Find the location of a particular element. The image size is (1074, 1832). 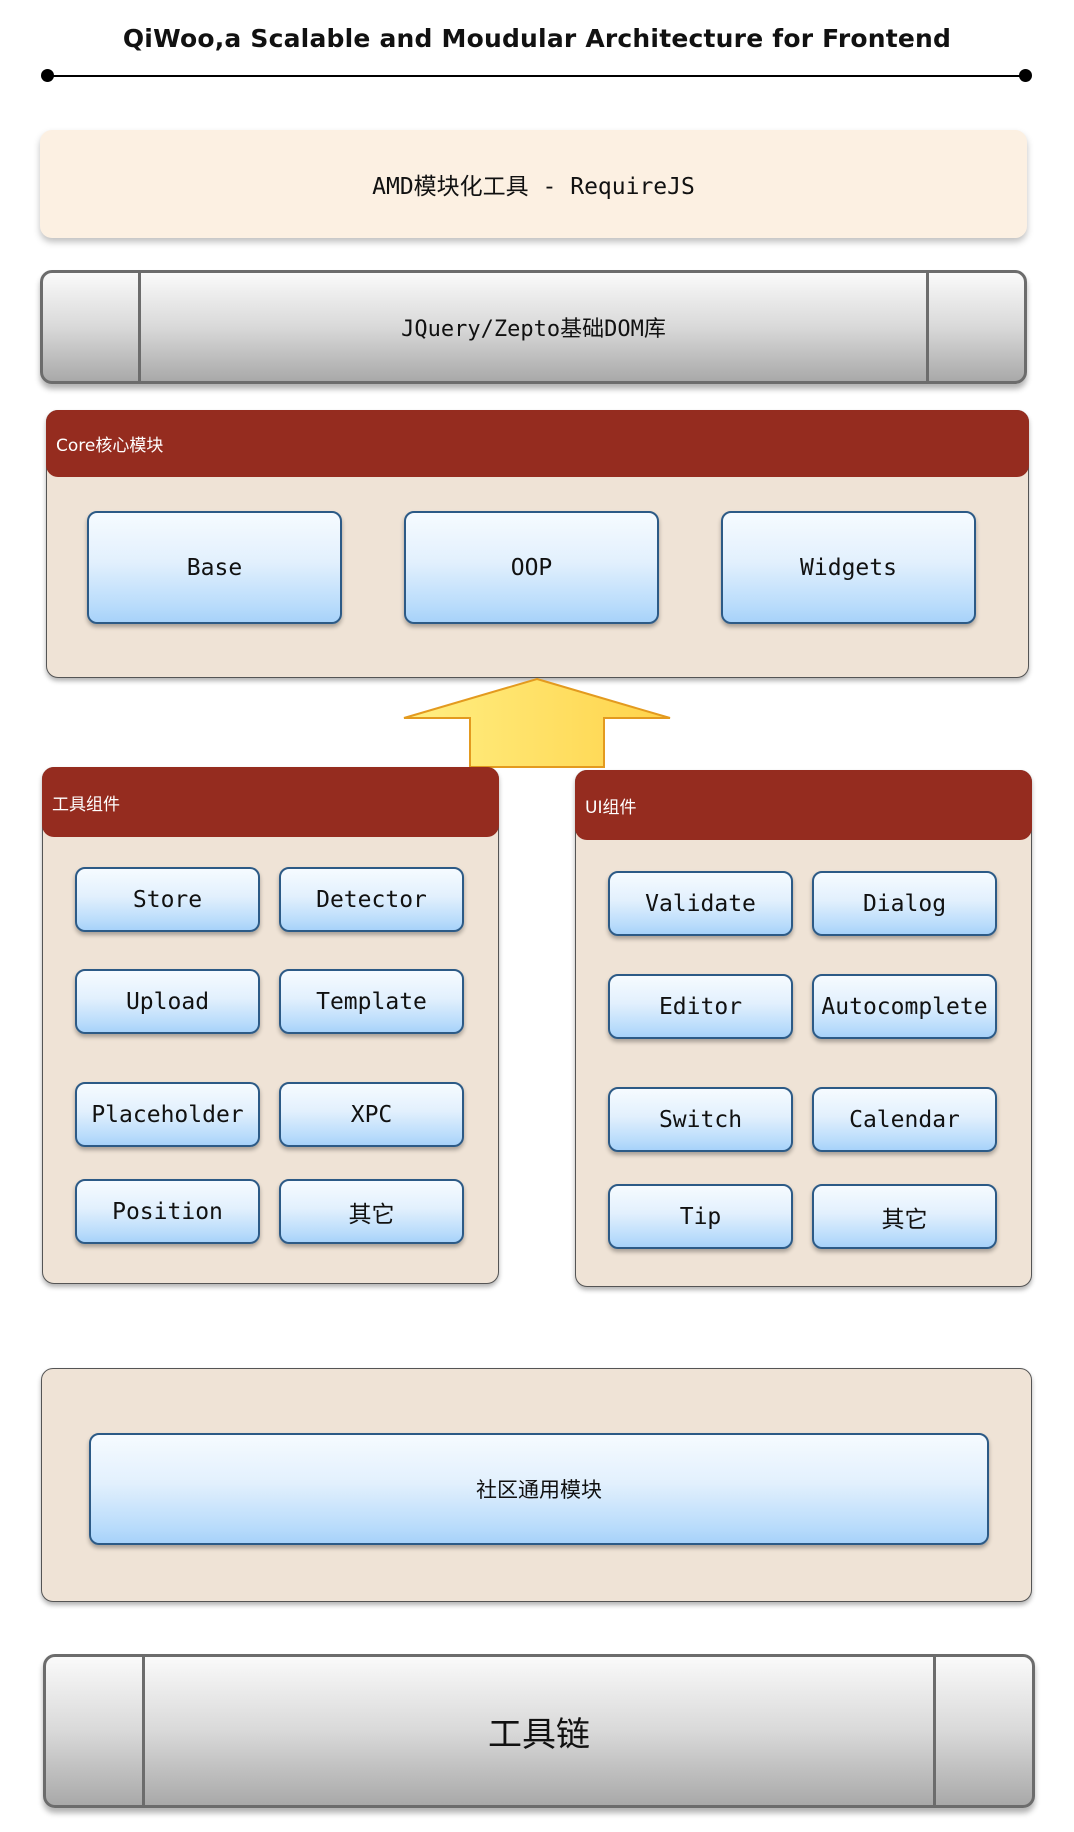

ui-panel-header: UI组件 is located at coordinates (803, 805).